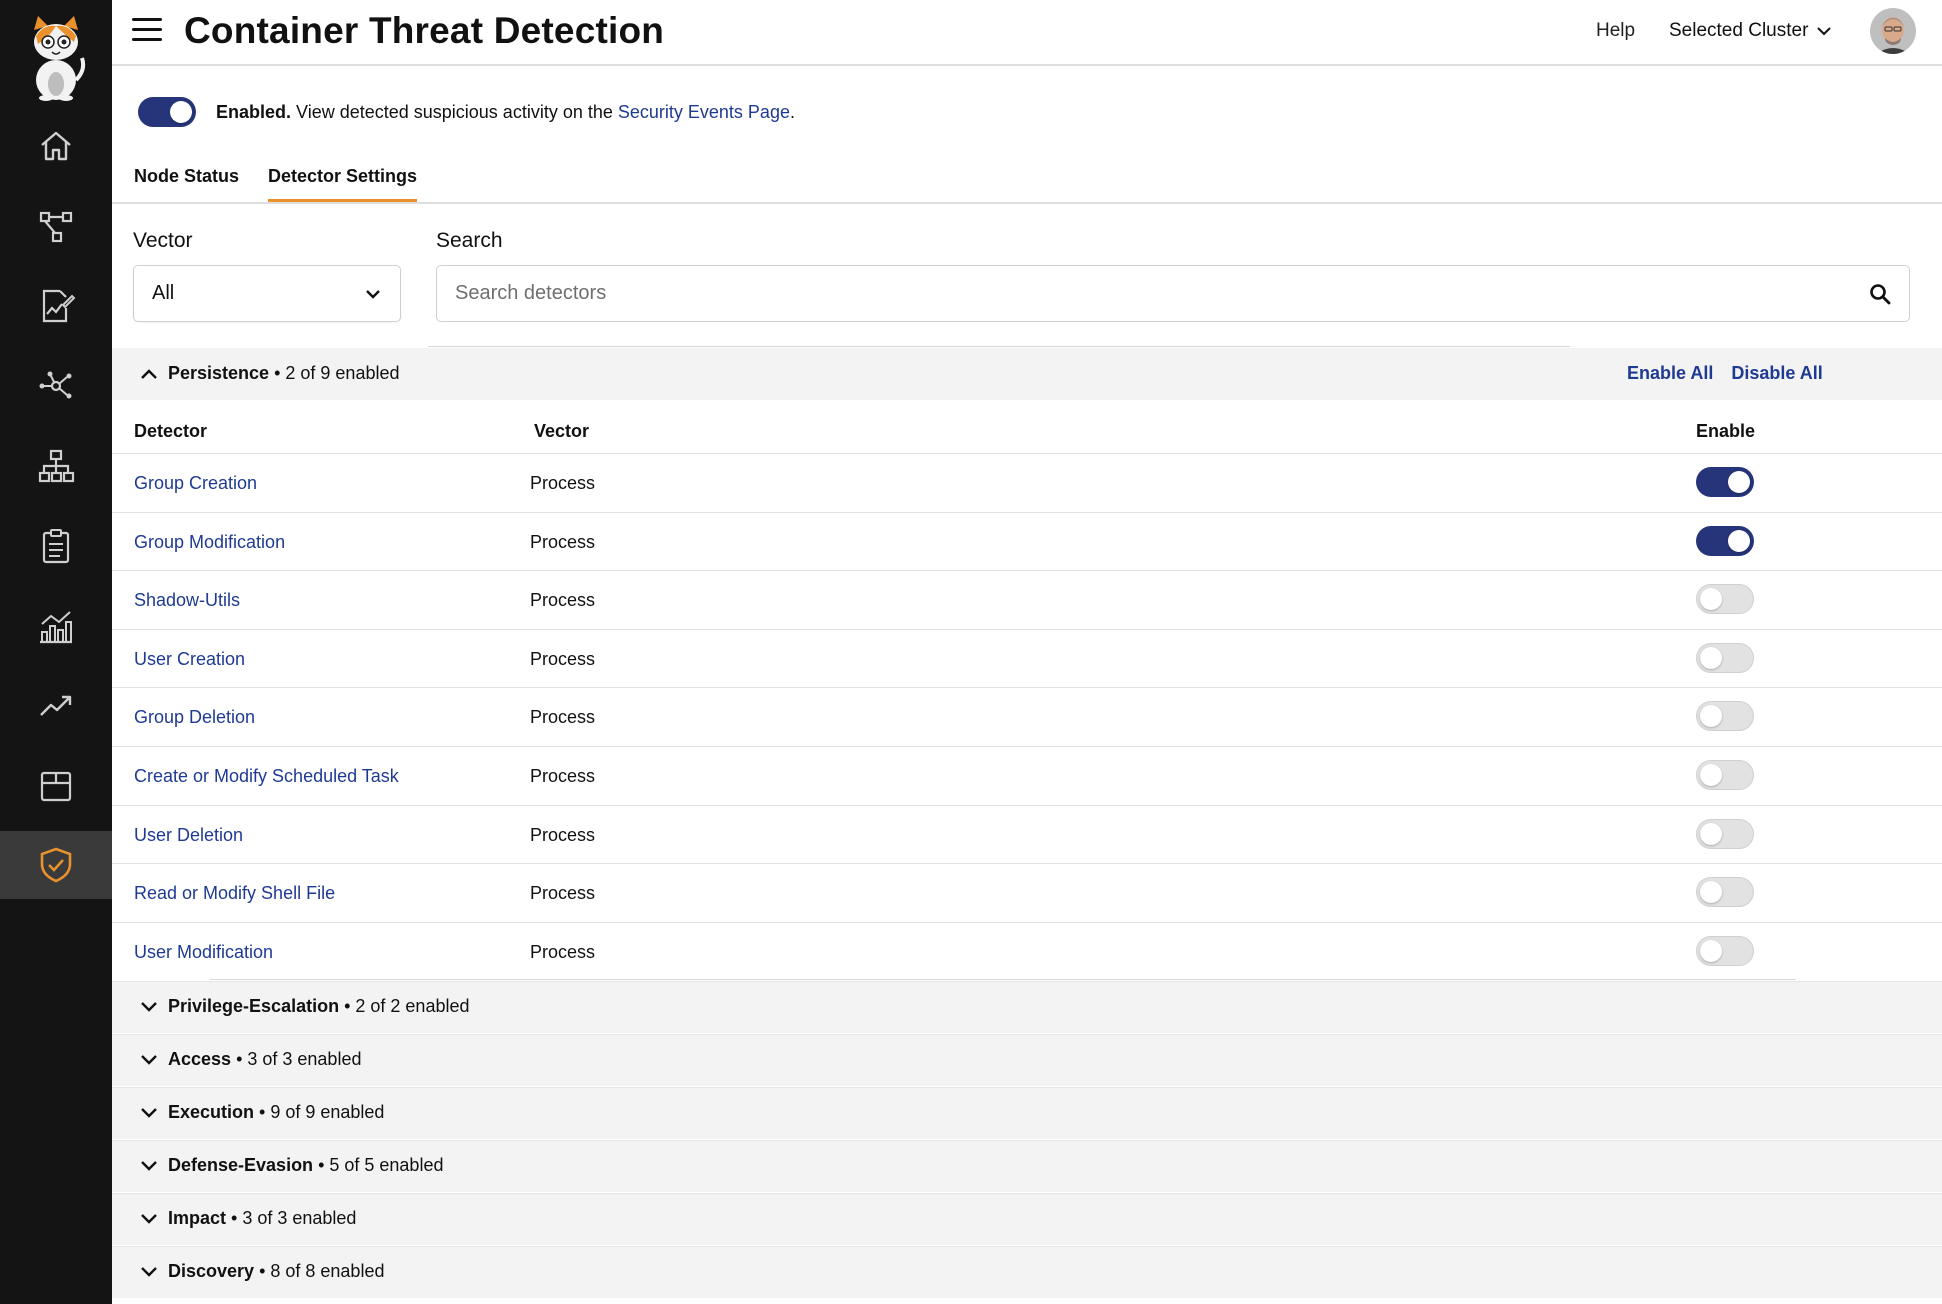 This screenshot has height=1304, width=1942. What do you see at coordinates (167, 112) in the screenshot?
I see `global-enable-toggle` at bounding box center [167, 112].